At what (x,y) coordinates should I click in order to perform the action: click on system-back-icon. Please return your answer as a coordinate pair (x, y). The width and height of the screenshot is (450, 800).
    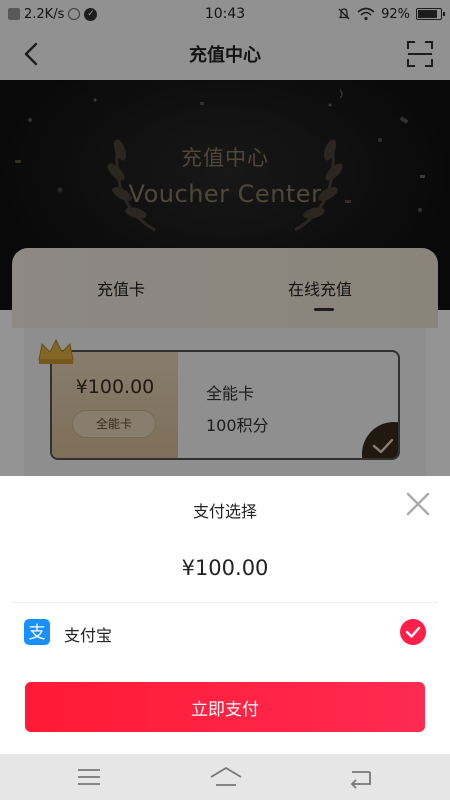
    Looking at the image, I should click on (361, 777).